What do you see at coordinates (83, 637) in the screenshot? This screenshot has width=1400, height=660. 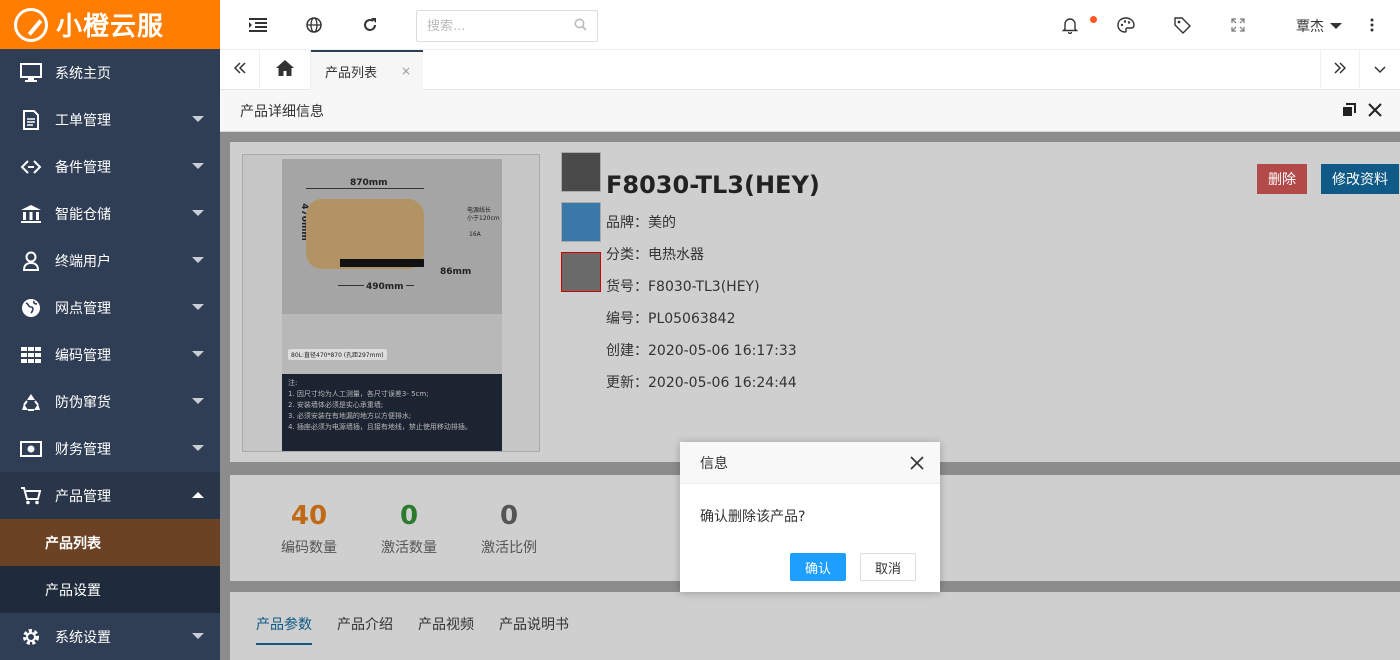 I see `sidebar-item-label: 系统设置` at bounding box center [83, 637].